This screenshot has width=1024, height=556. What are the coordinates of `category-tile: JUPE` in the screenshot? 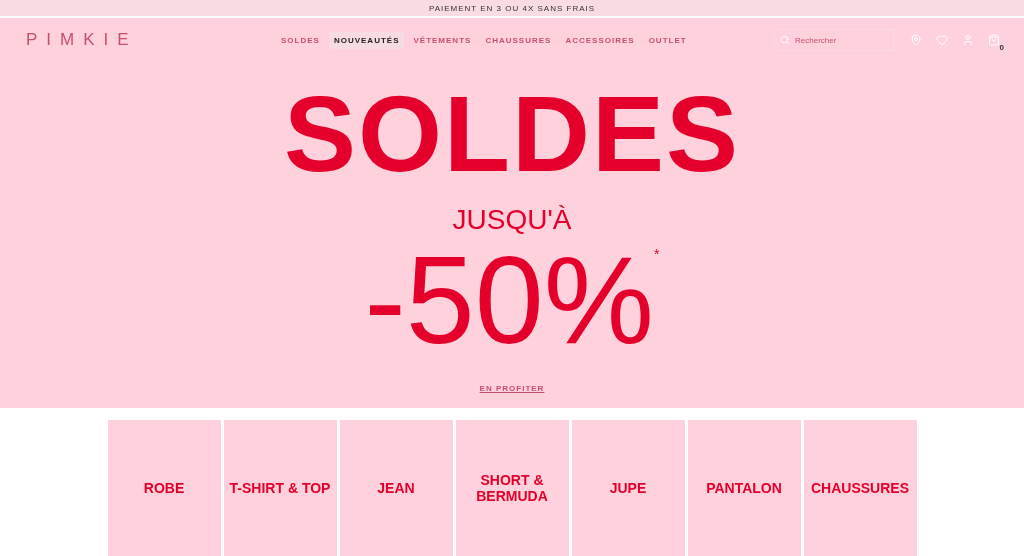 It's located at (628, 488).